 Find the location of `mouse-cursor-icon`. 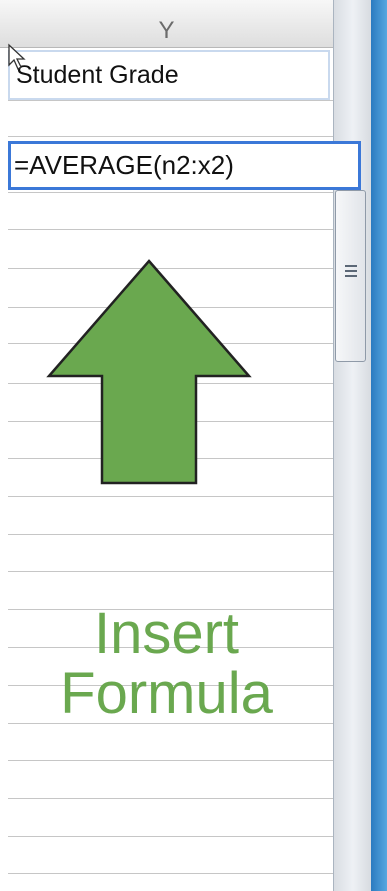

mouse-cursor-icon is located at coordinates (17, 56).